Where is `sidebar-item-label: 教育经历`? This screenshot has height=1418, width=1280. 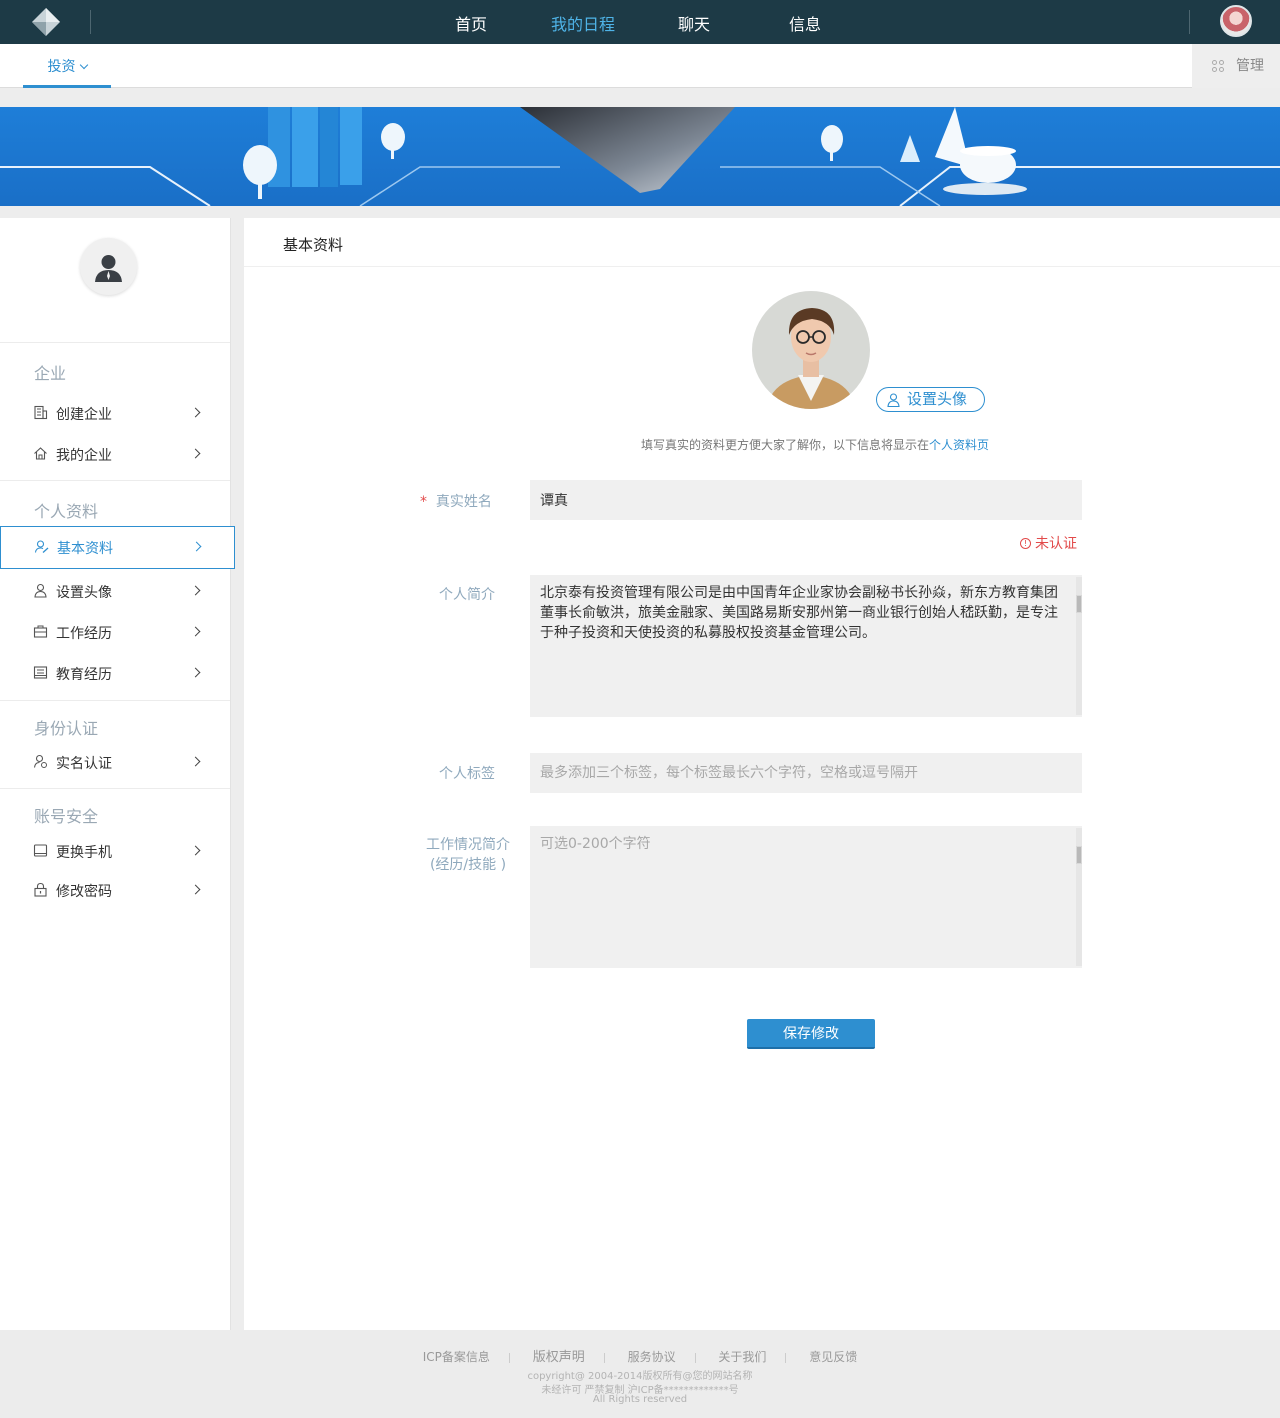 sidebar-item-label: 教育经历 is located at coordinates (84, 675).